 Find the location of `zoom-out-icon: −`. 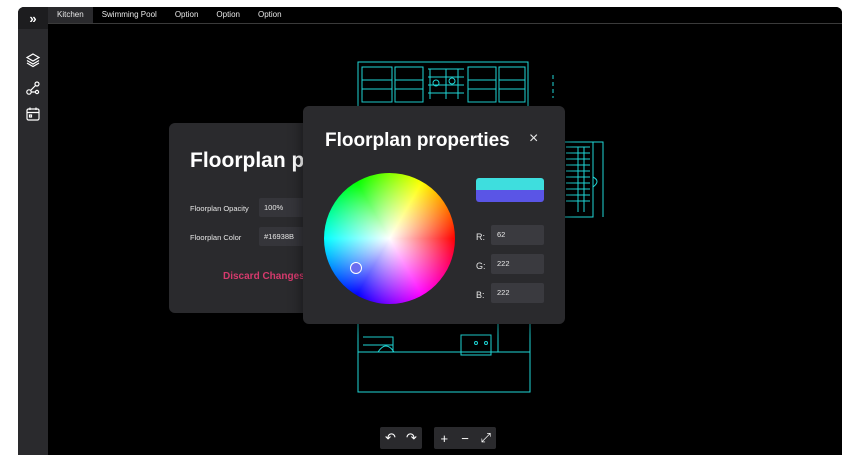

zoom-out-icon: − is located at coordinates (465, 438).